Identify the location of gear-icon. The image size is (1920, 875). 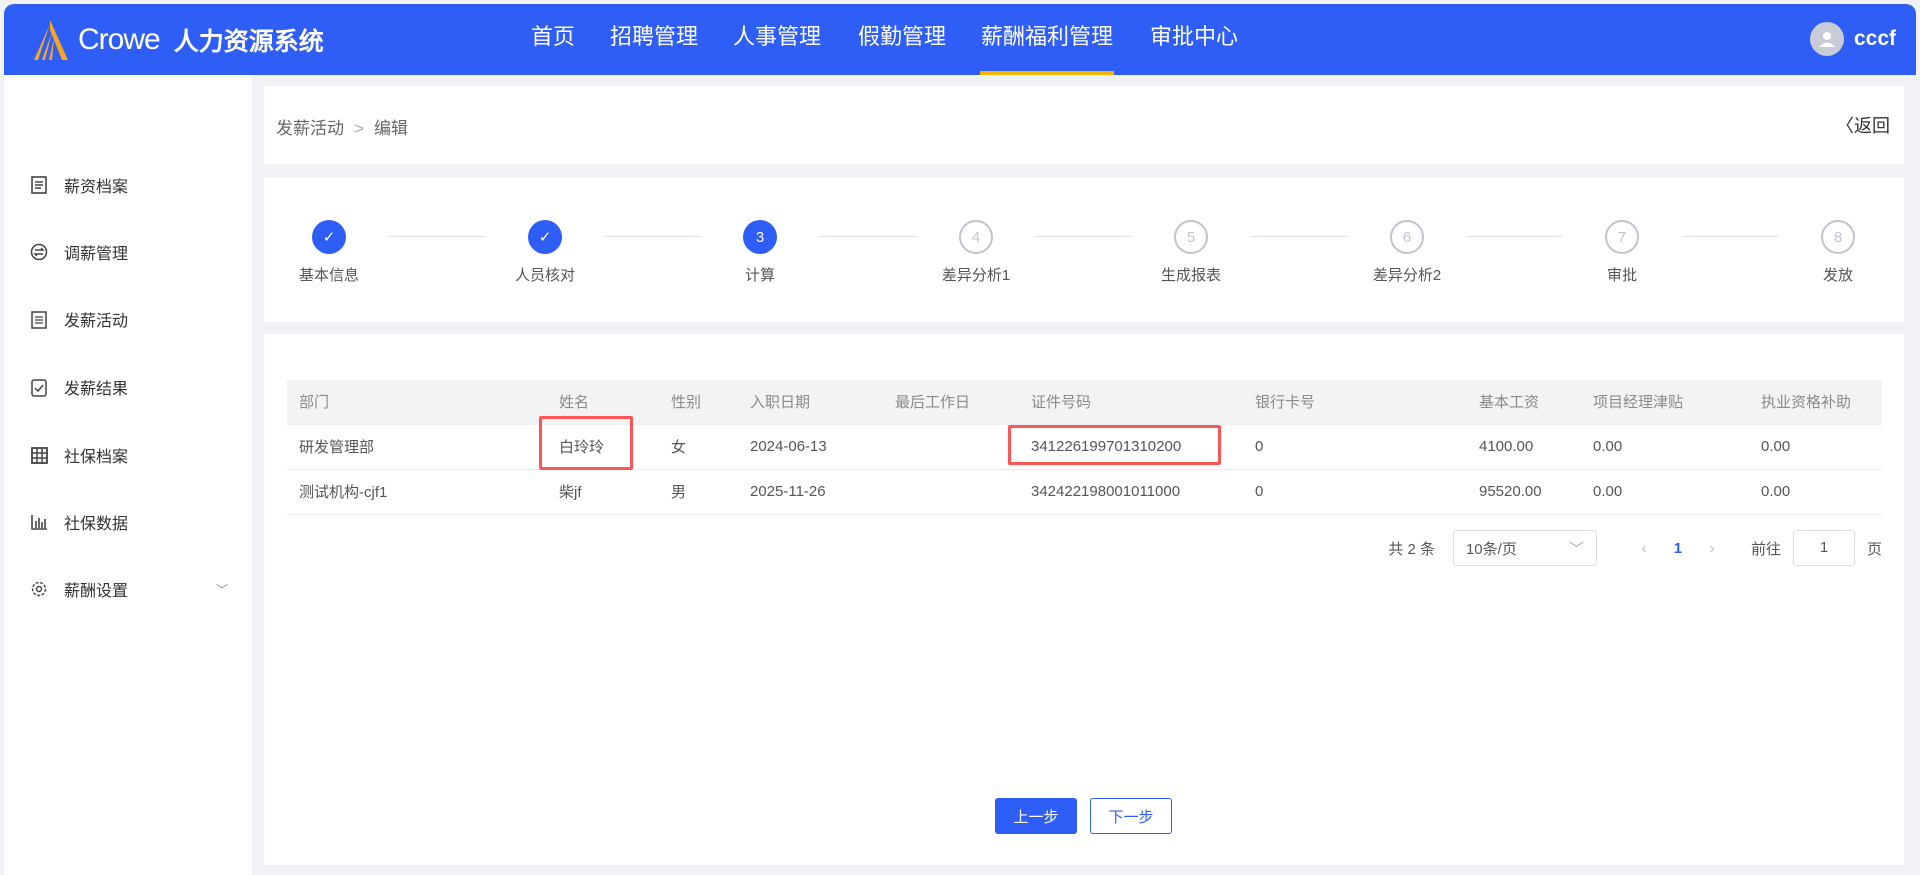
(39, 589).